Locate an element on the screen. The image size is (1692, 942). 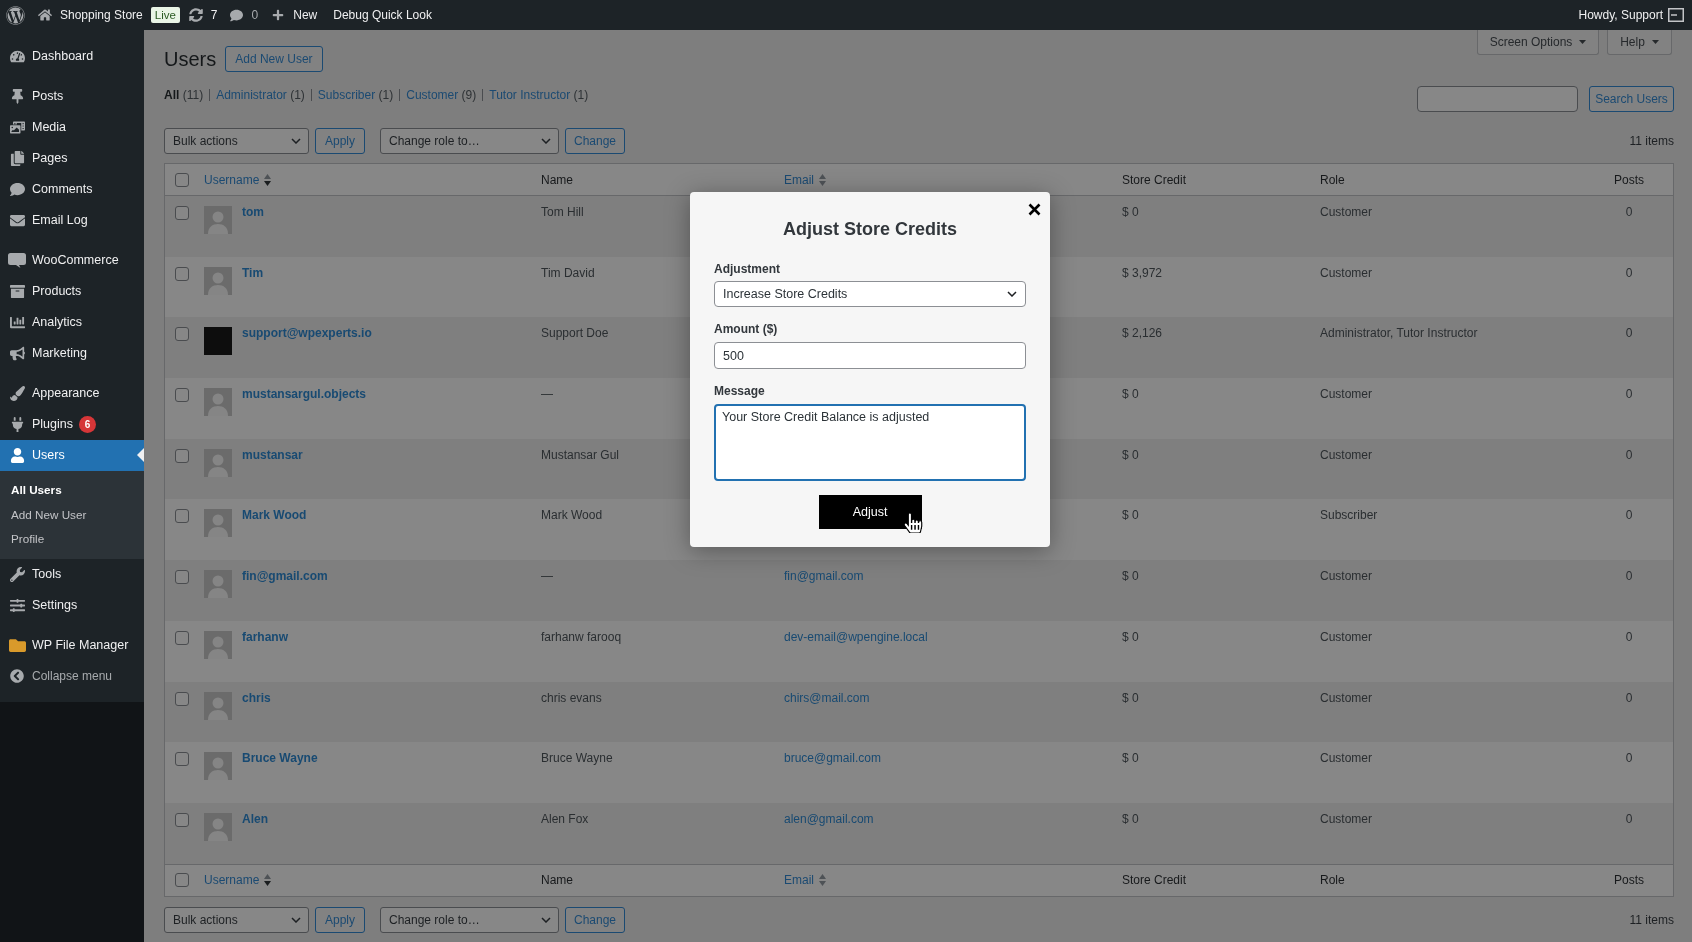
profile-link: fin@gmail.com is located at coordinates (285, 577).